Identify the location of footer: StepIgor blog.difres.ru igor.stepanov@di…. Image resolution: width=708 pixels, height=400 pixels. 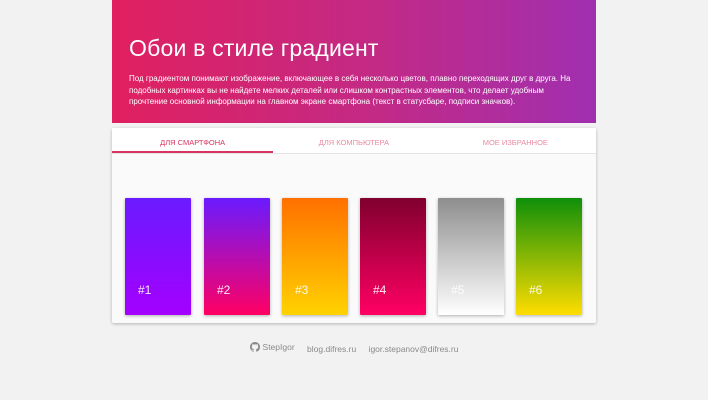
(354, 348).